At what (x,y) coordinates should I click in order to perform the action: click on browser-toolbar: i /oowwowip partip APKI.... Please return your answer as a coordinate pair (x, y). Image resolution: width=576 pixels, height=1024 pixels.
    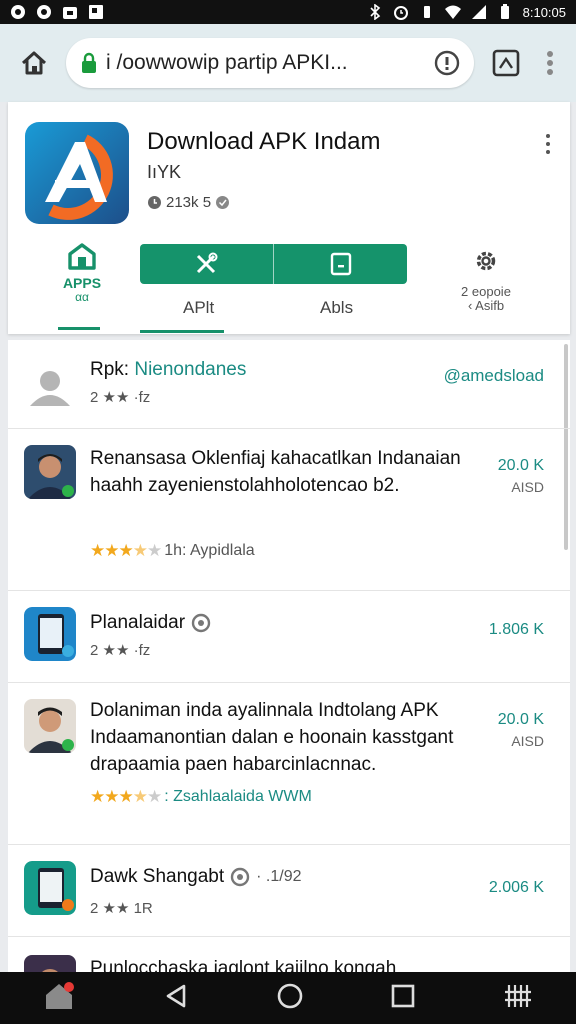
    Looking at the image, I should click on (288, 63).